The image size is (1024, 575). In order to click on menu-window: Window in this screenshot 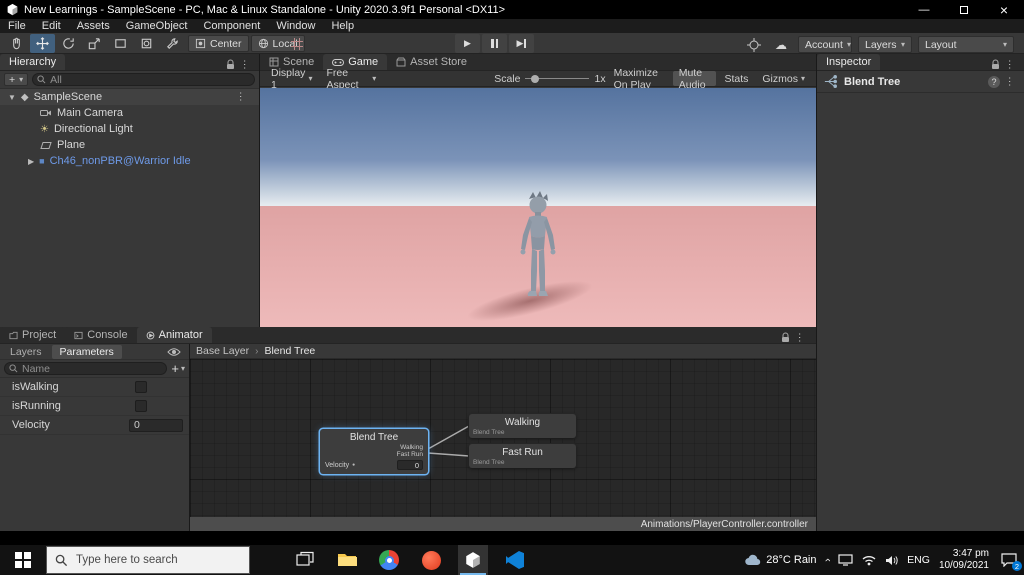, I will do `click(295, 26)`.